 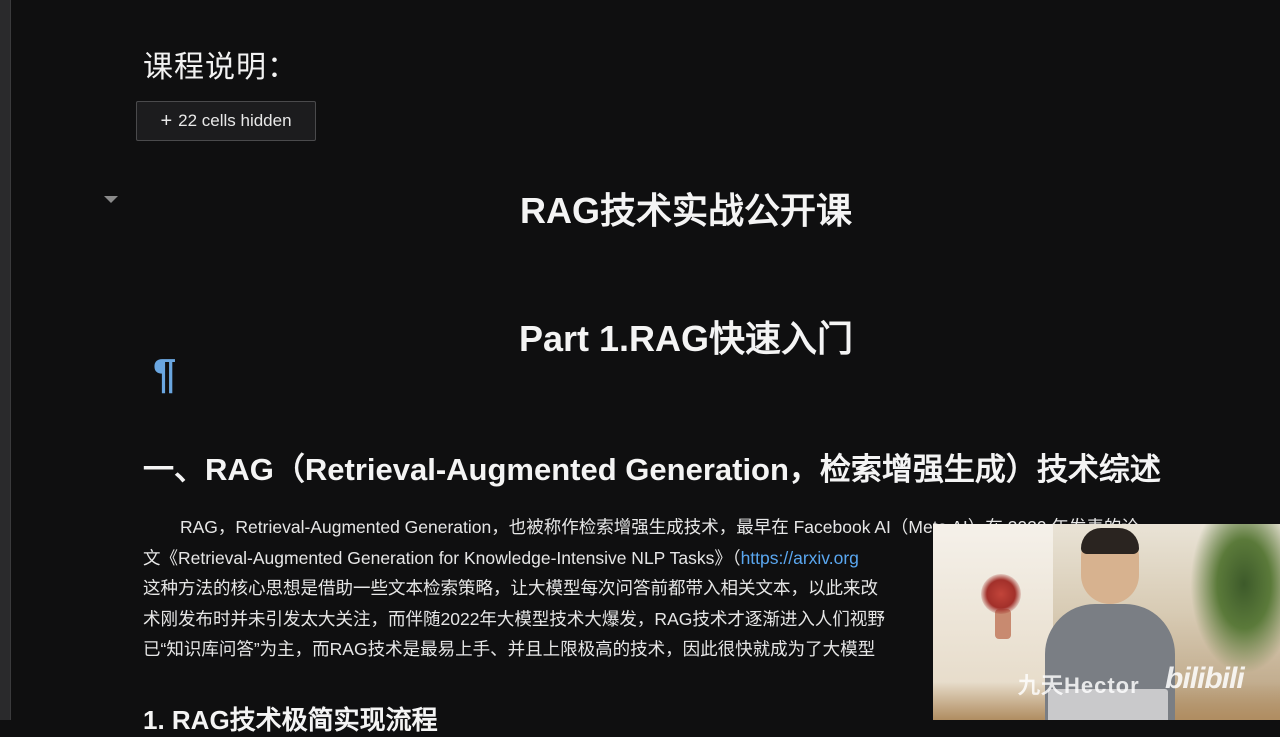 I want to click on page-title: RAG技术实战公开课, so click(x=686, y=210).